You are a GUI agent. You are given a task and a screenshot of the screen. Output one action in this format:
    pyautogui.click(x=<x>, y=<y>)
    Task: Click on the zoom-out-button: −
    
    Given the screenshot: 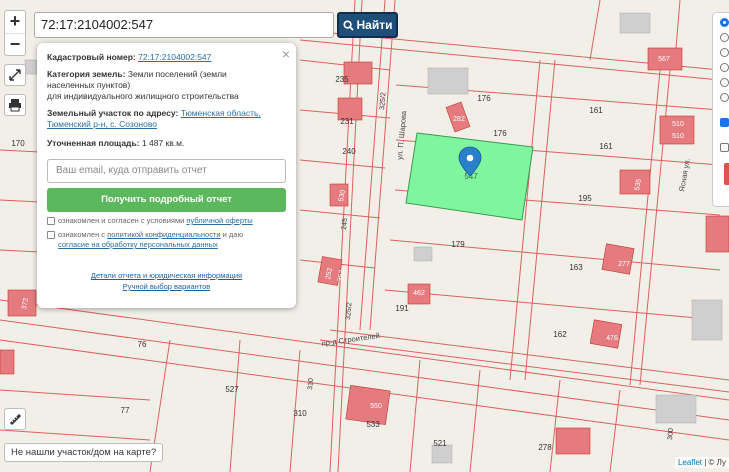 What is the action you would take?
    pyautogui.click(x=15, y=44)
    